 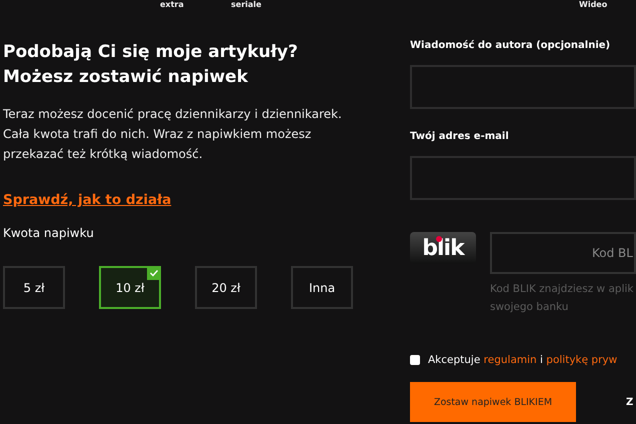 I want to click on heading: Podobają Ci się moje artykuły?, so click(x=151, y=52).